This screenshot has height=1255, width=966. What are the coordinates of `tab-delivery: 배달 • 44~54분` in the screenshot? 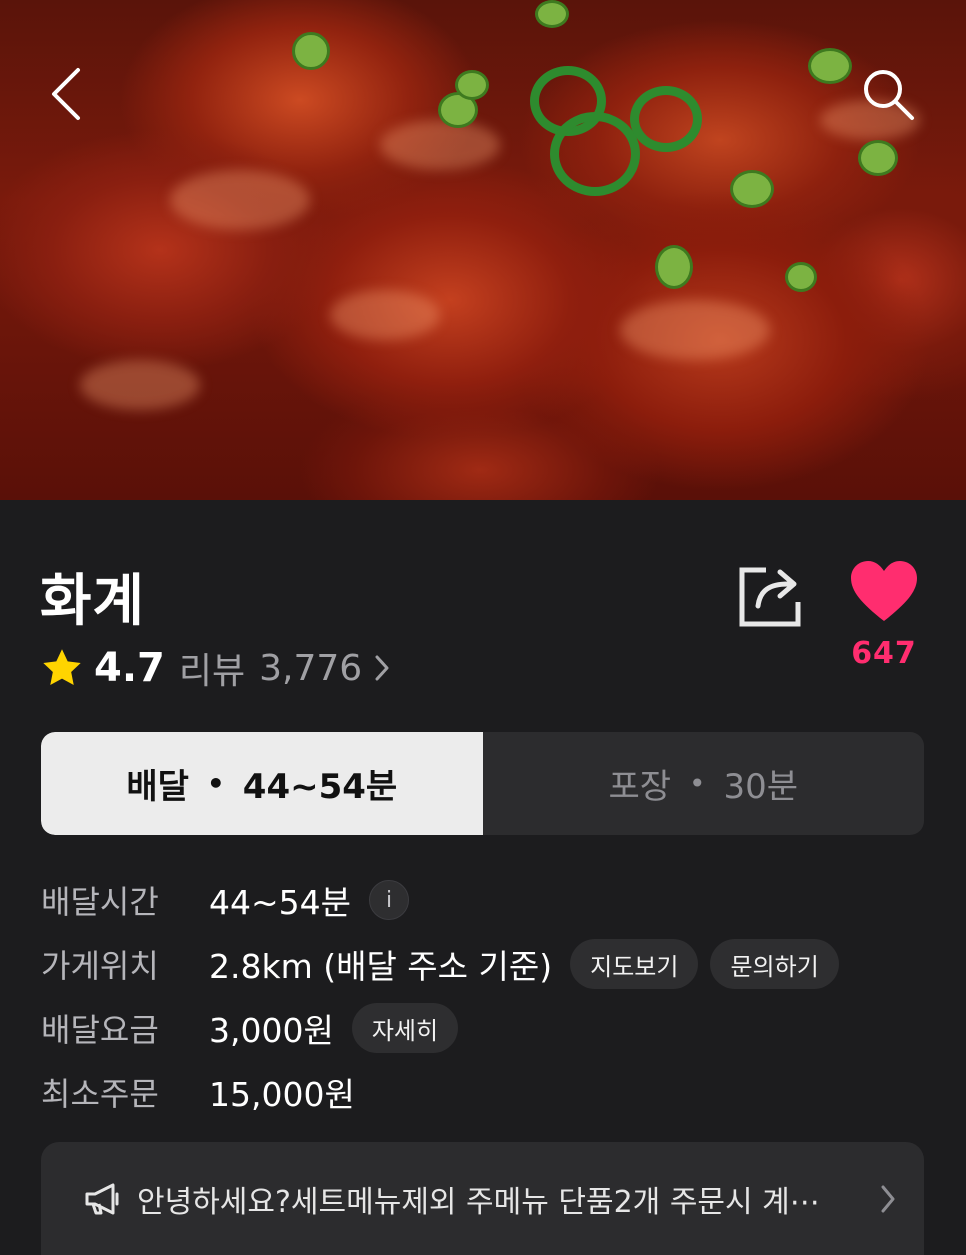 It's located at (262, 783).